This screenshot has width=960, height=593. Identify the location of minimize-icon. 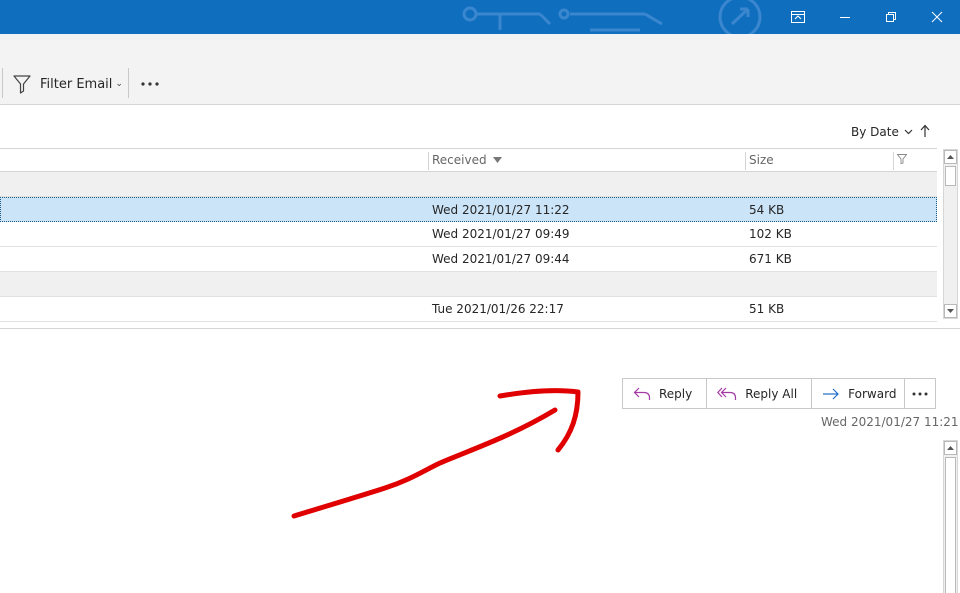
(845, 17).